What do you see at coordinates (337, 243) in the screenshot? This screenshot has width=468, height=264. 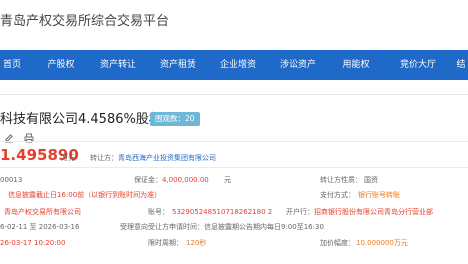 I see `increment-label: 加价幅度：` at bounding box center [337, 243].